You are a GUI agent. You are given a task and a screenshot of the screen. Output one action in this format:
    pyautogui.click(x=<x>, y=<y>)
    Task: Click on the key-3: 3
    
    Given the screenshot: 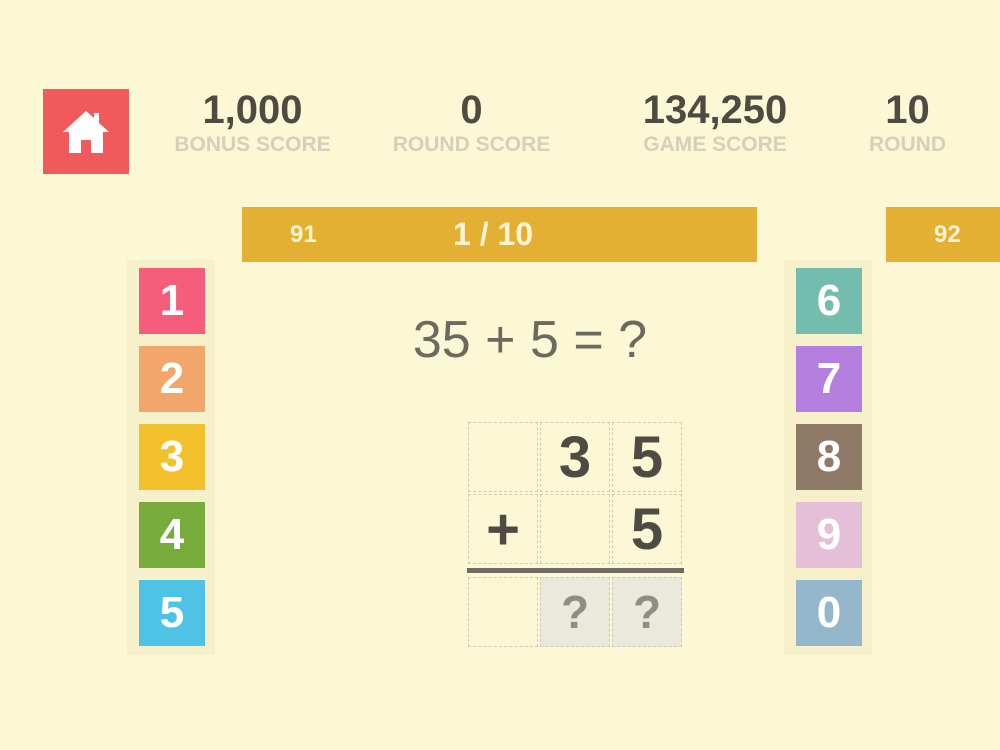 What is the action you would take?
    pyautogui.click(x=172, y=457)
    